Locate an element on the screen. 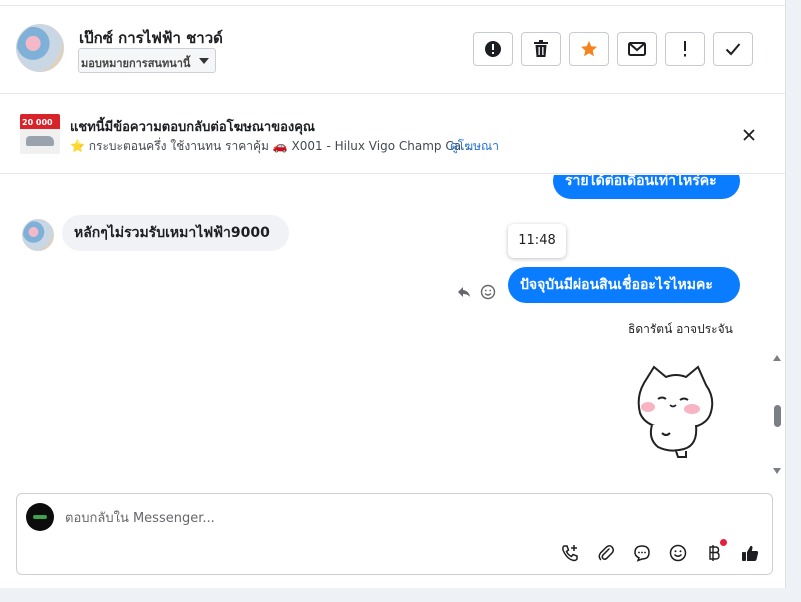 This screenshot has width=801, height=602. envelope-icon is located at coordinates (637, 49).